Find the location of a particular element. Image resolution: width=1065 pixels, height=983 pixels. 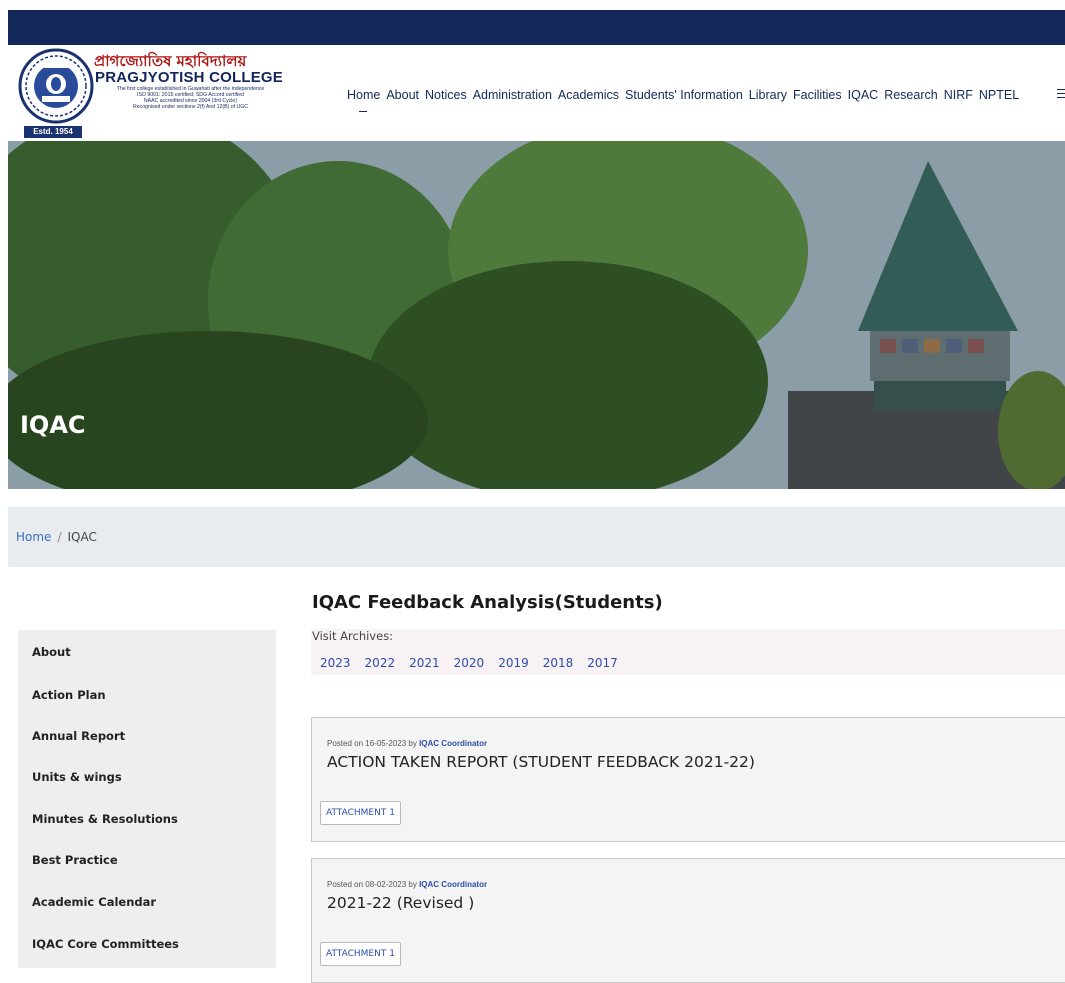

nav-iqac: IQAC is located at coordinates (863, 95).